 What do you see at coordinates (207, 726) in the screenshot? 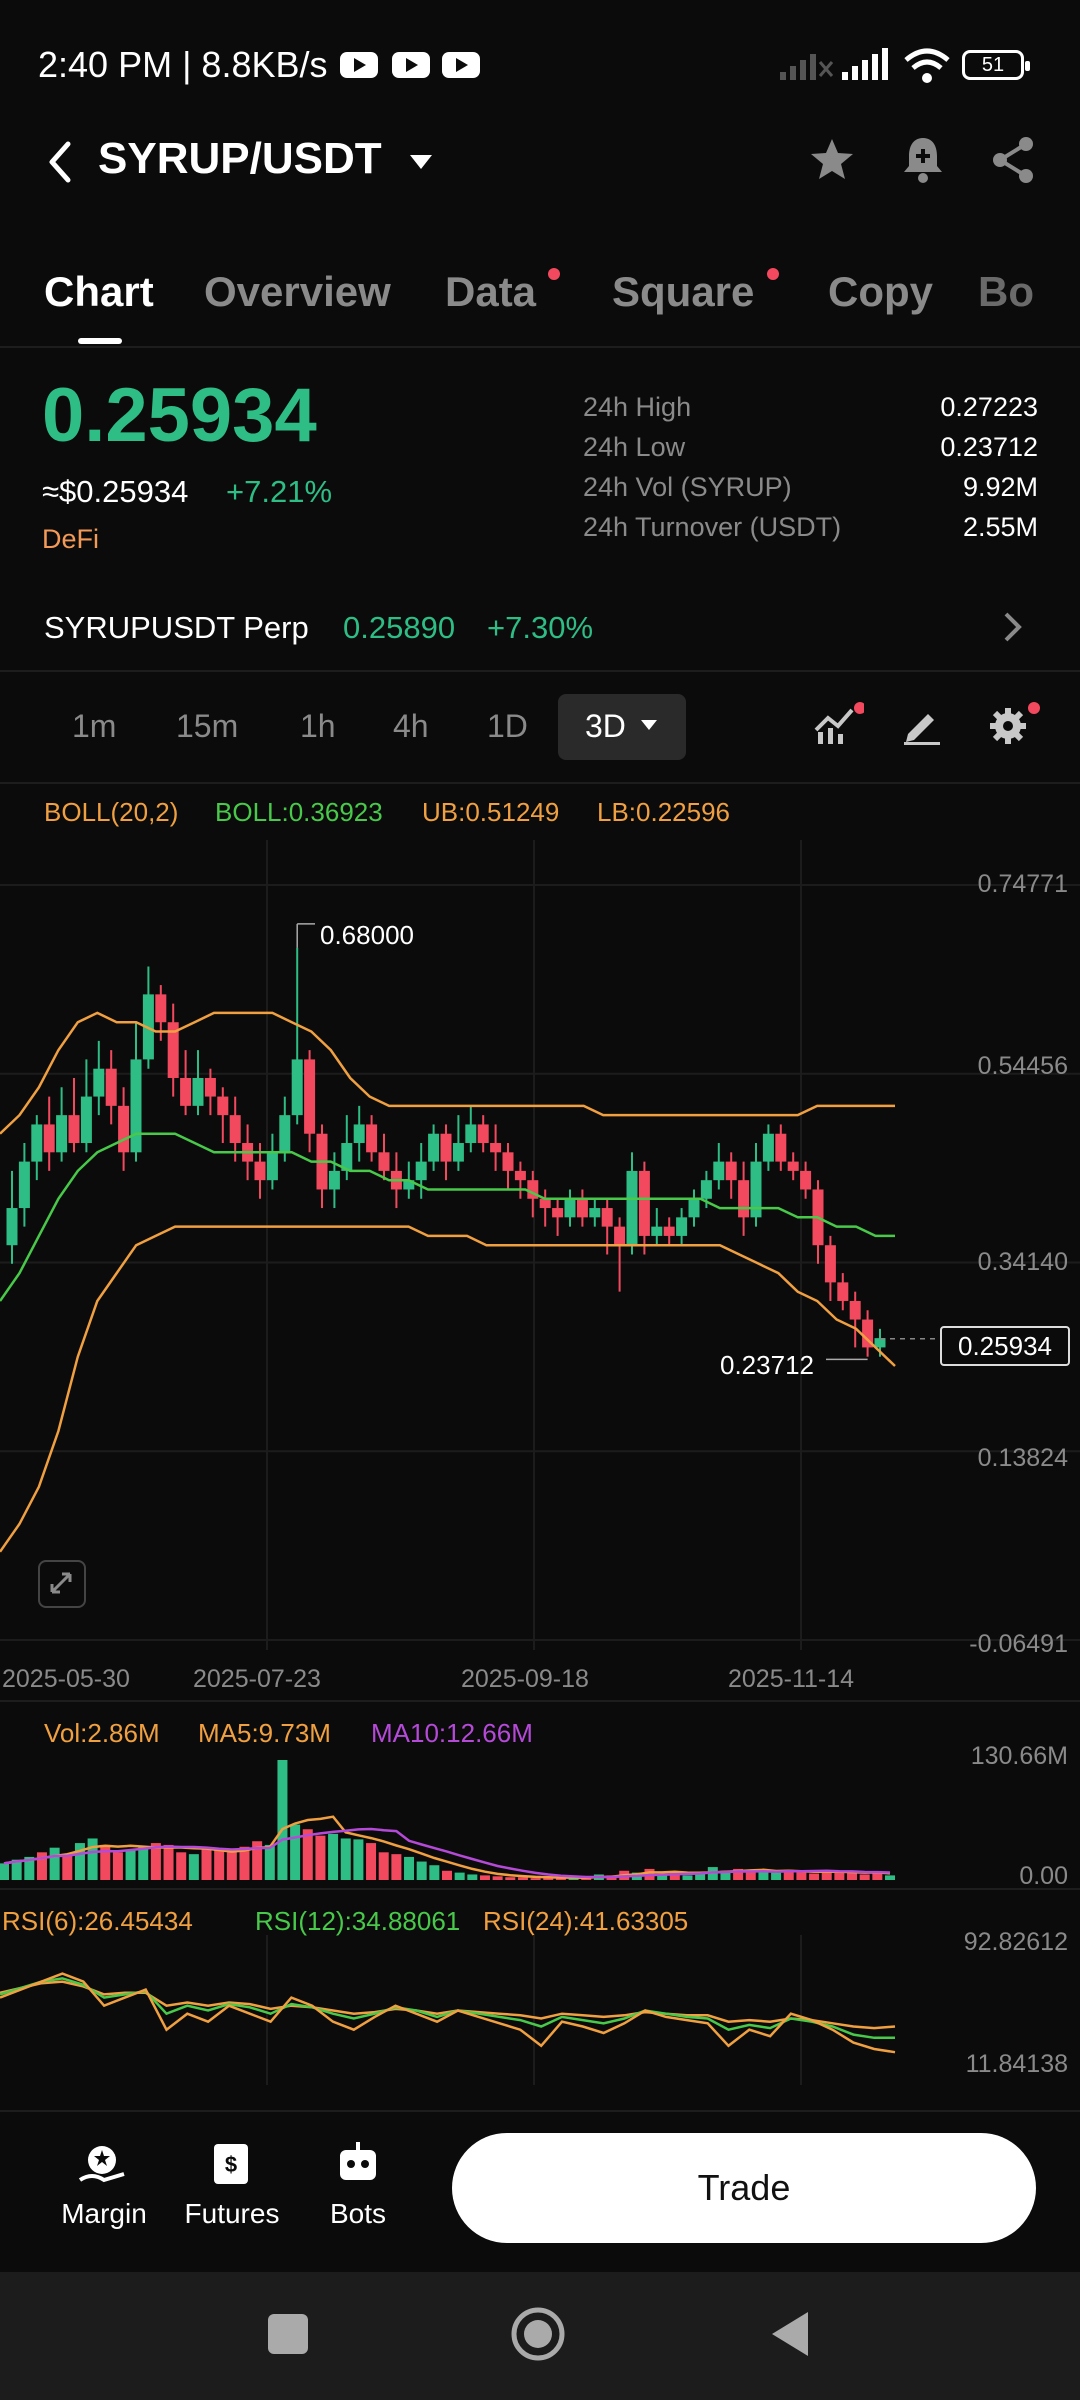
I see `timeframe-15m: 15m` at bounding box center [207, 726].